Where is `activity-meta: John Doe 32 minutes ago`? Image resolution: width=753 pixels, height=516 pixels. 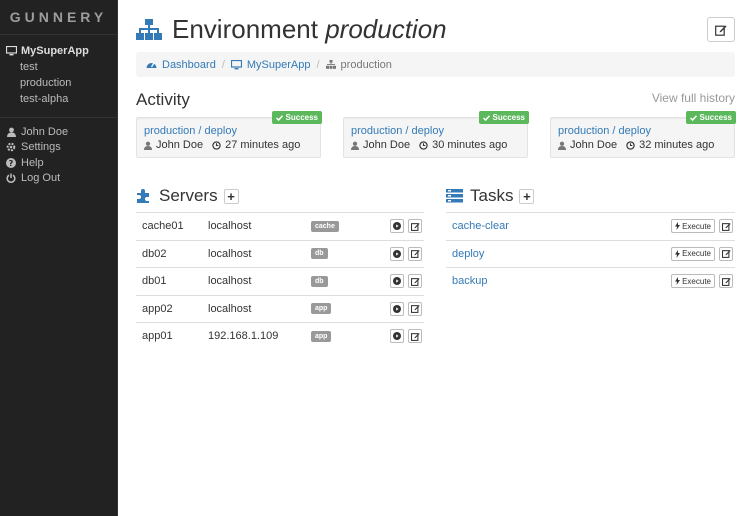 activity-meta: John Doe 32 minutes ago is located at coordinates (636, 145).